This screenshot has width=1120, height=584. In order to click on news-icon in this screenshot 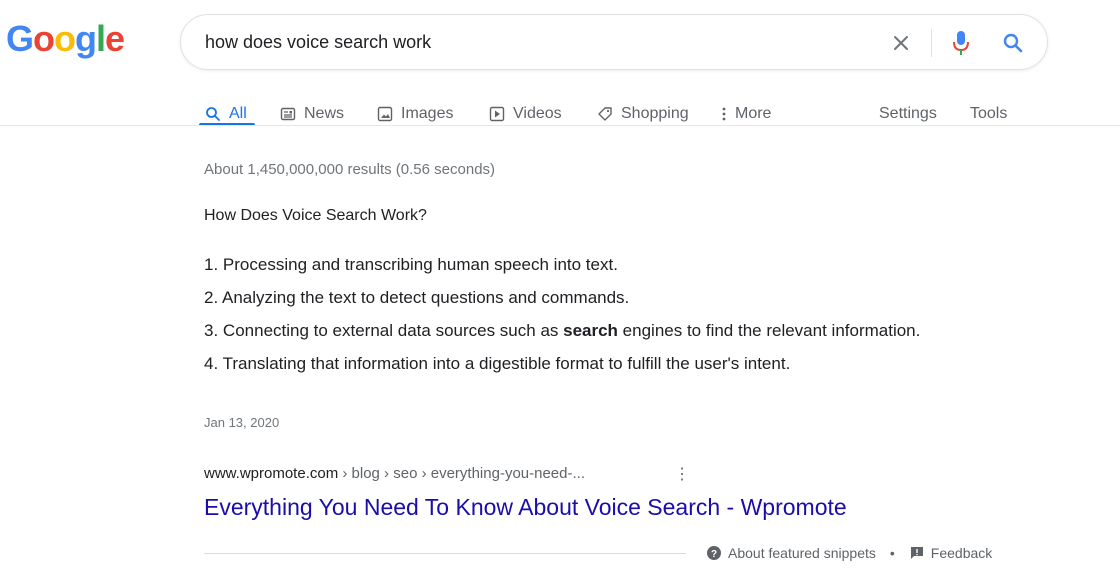, I will do `click(288, 114)`.